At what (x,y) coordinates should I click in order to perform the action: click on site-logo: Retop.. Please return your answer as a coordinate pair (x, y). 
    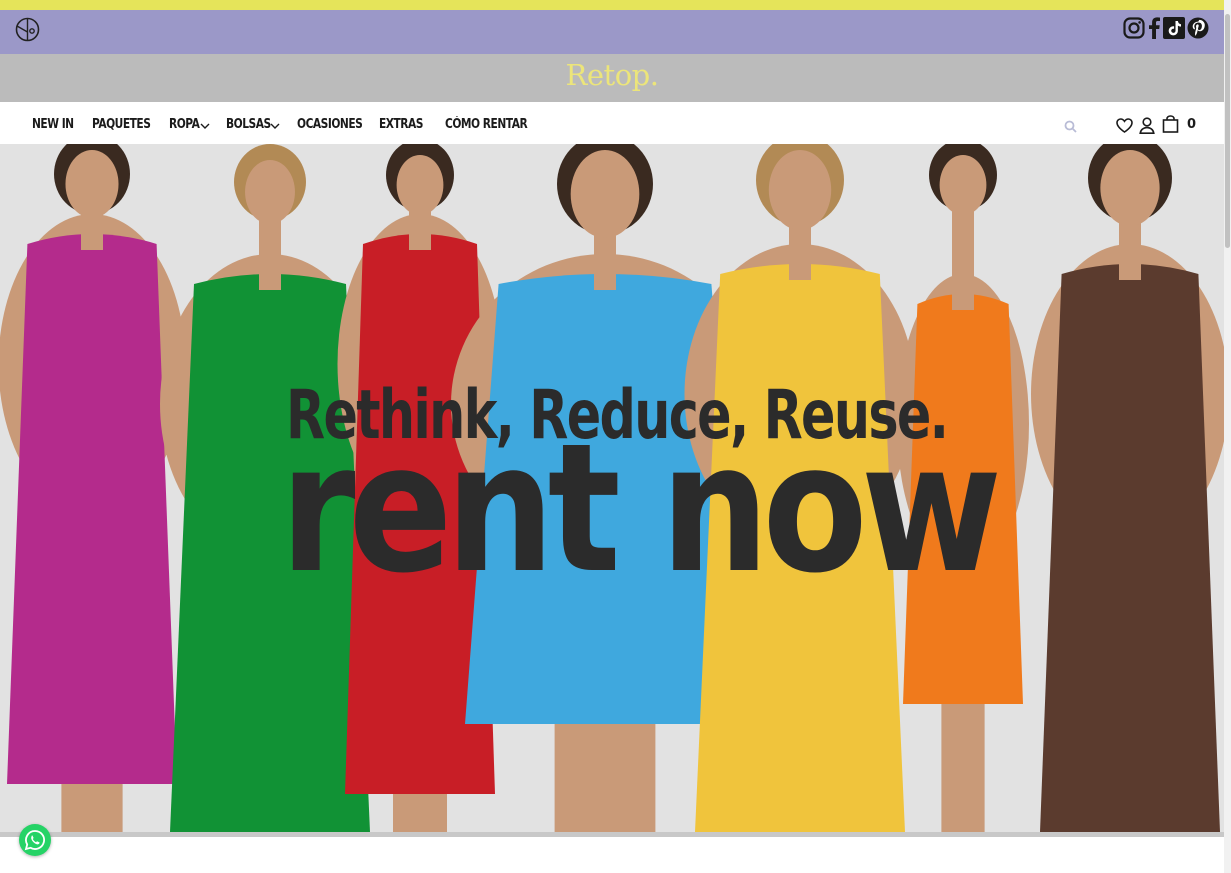
    Looking at the image, I should click on (612, 75).